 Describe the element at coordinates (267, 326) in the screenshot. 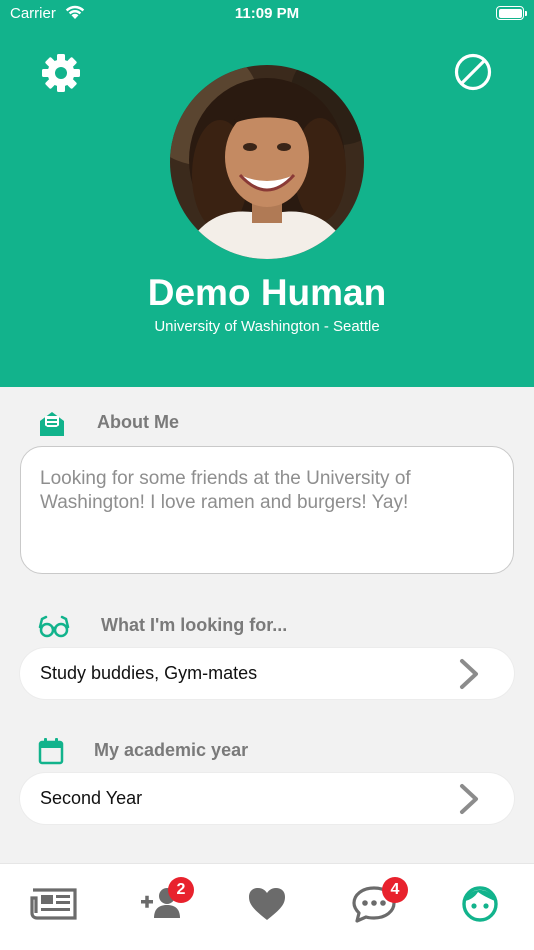

I see `profile-school: University of Washington - Seattle` at that location.